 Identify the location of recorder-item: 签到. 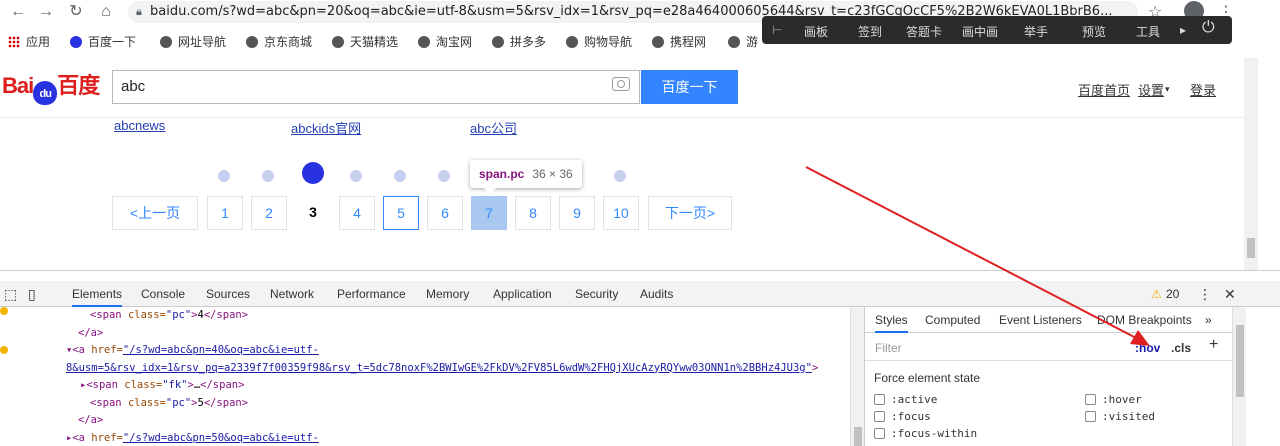
(870, 31).